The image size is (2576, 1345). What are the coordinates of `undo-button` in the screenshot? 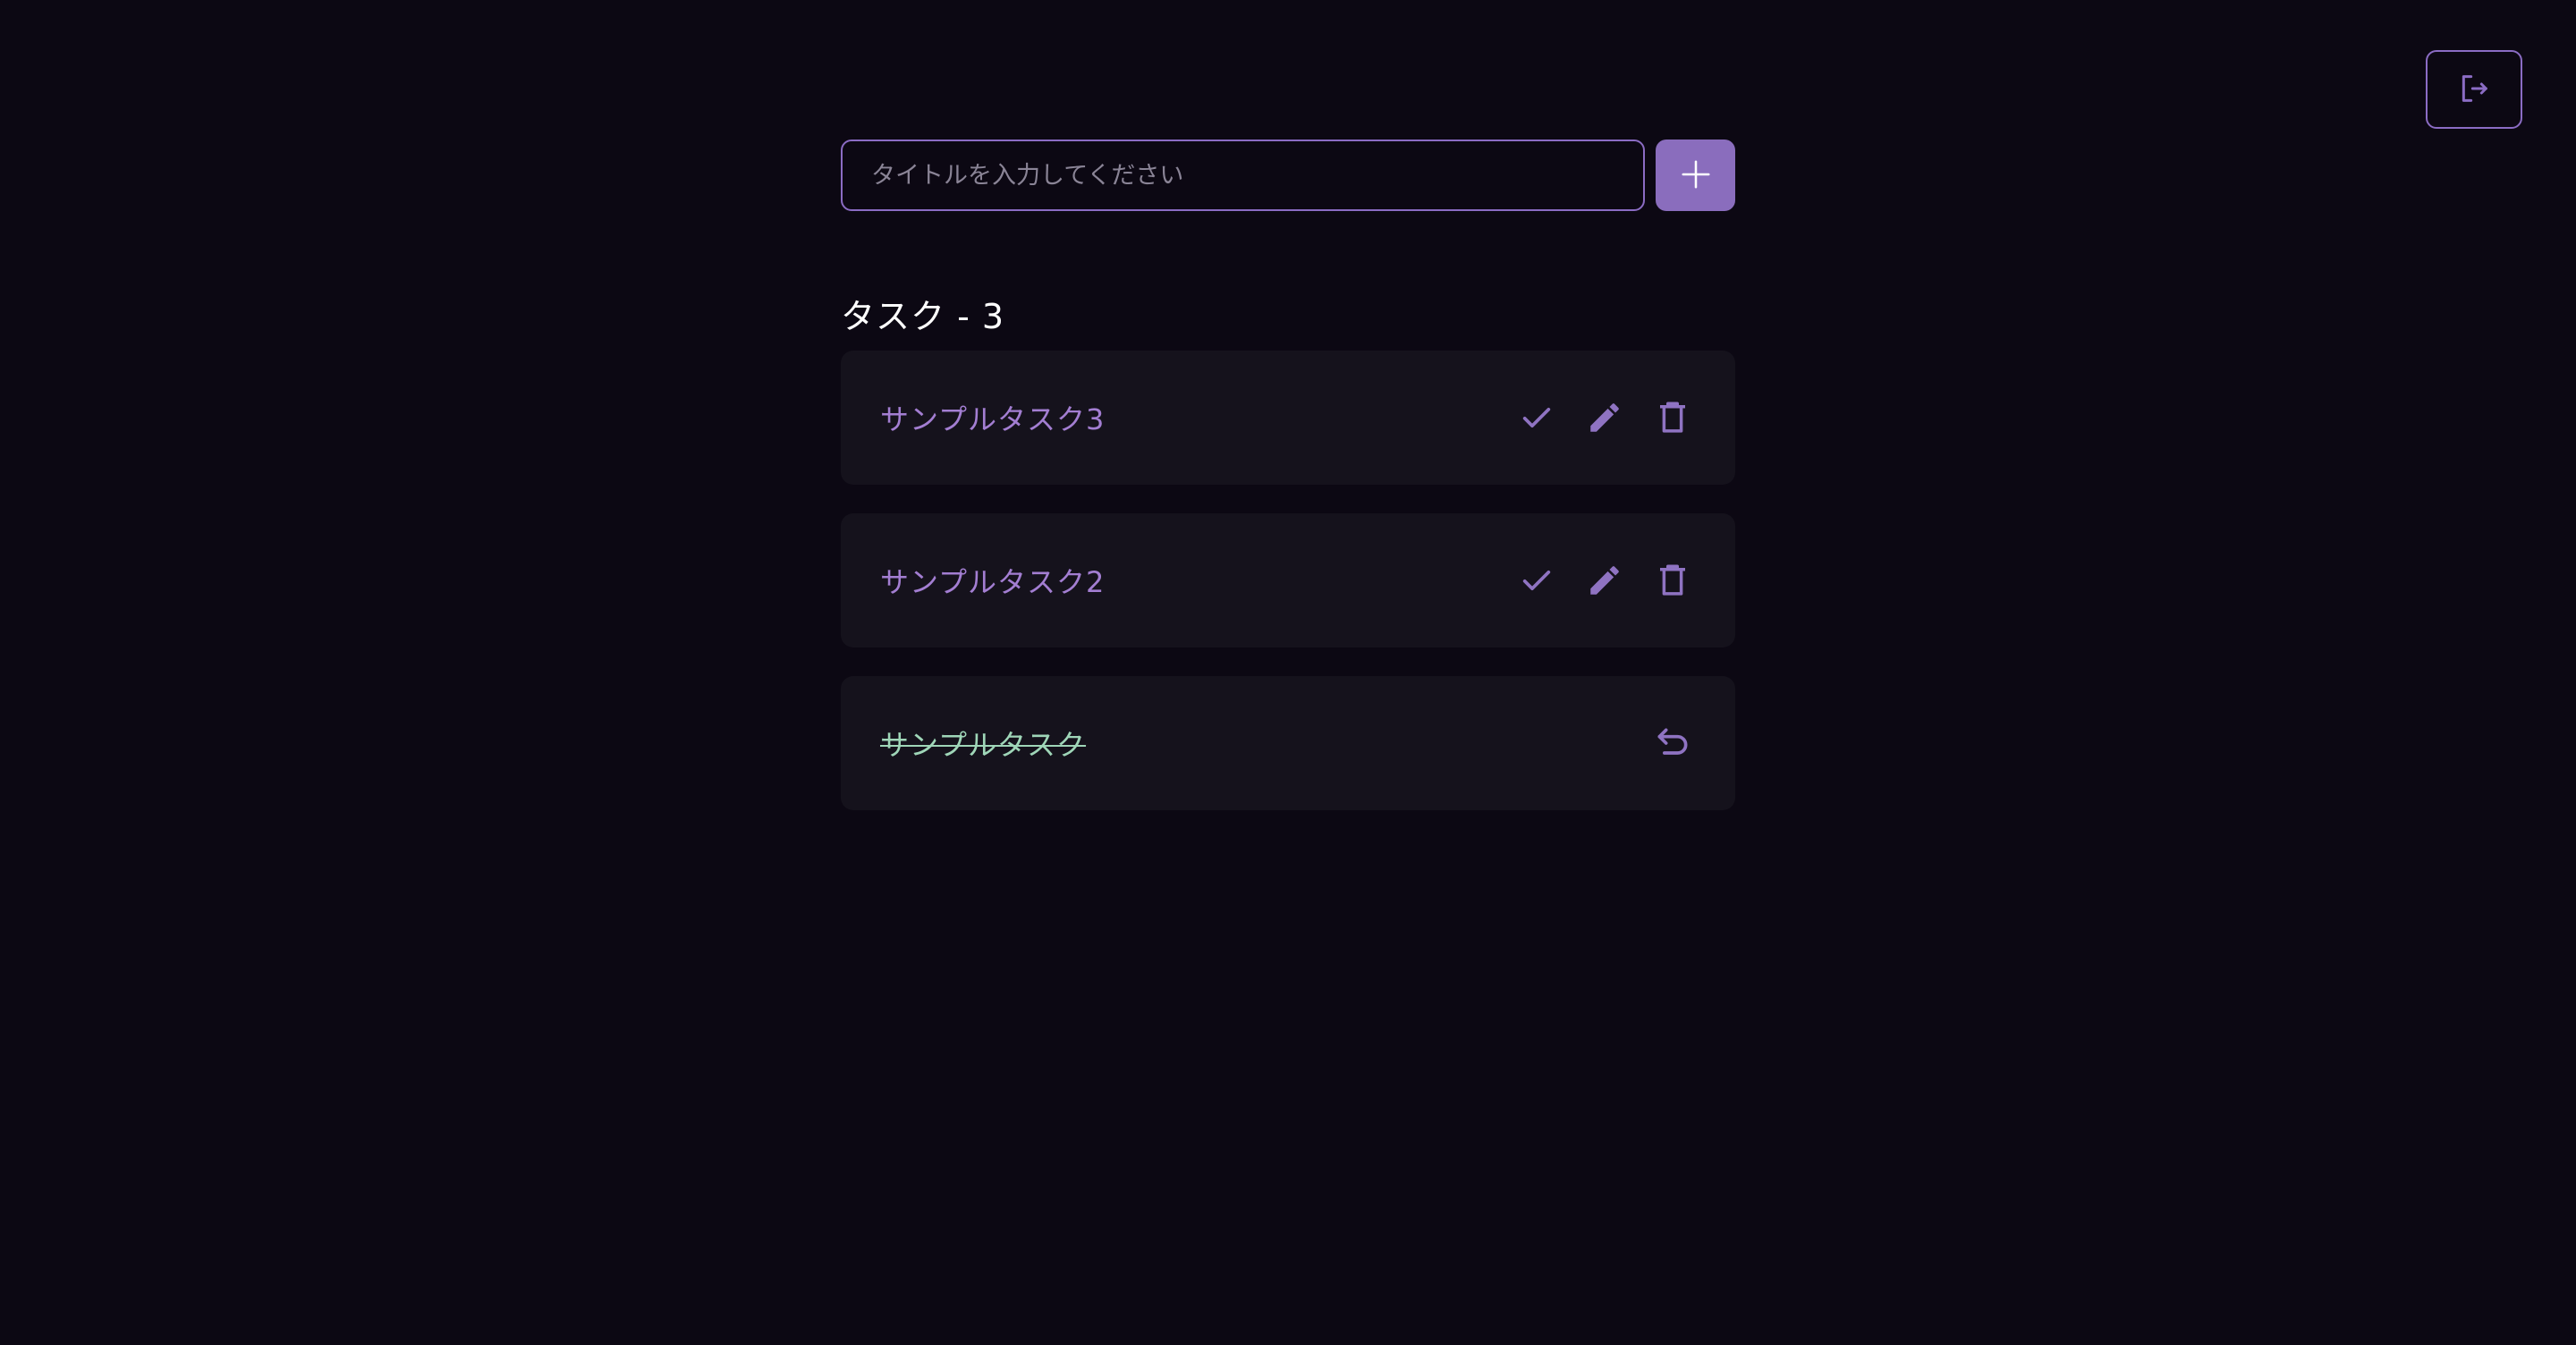 It's located at (1672, 743).